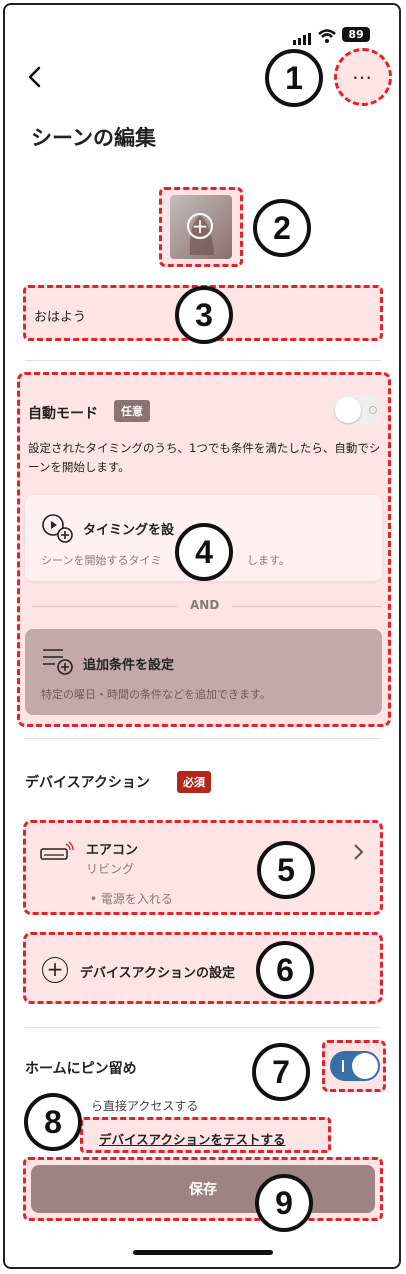 Image resolution: width=406 pixels, height=1274 pixels. I want to click on battery-level: 89, so click(356, 34).